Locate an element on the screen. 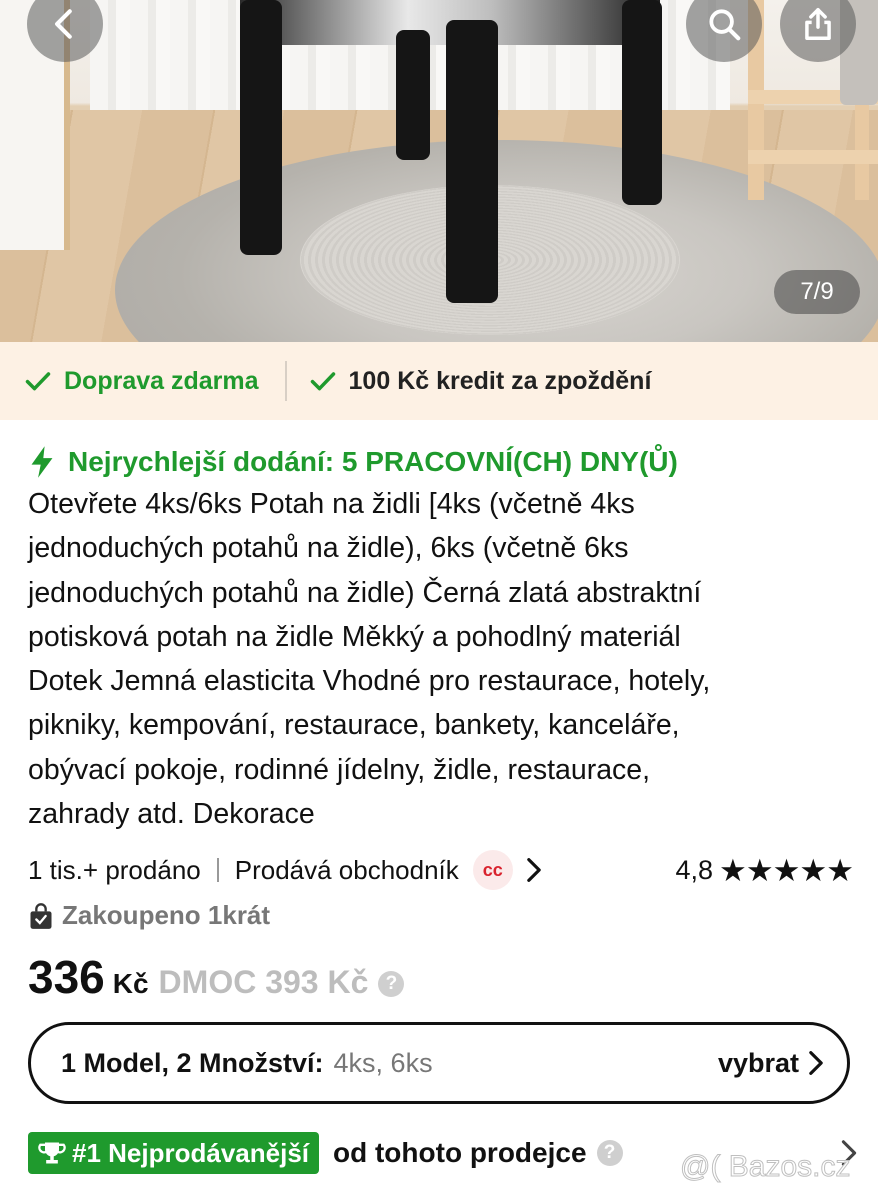 The height and width of the screenshot is (1200, 878). lightning-icon is located at coordinates (42, 462).